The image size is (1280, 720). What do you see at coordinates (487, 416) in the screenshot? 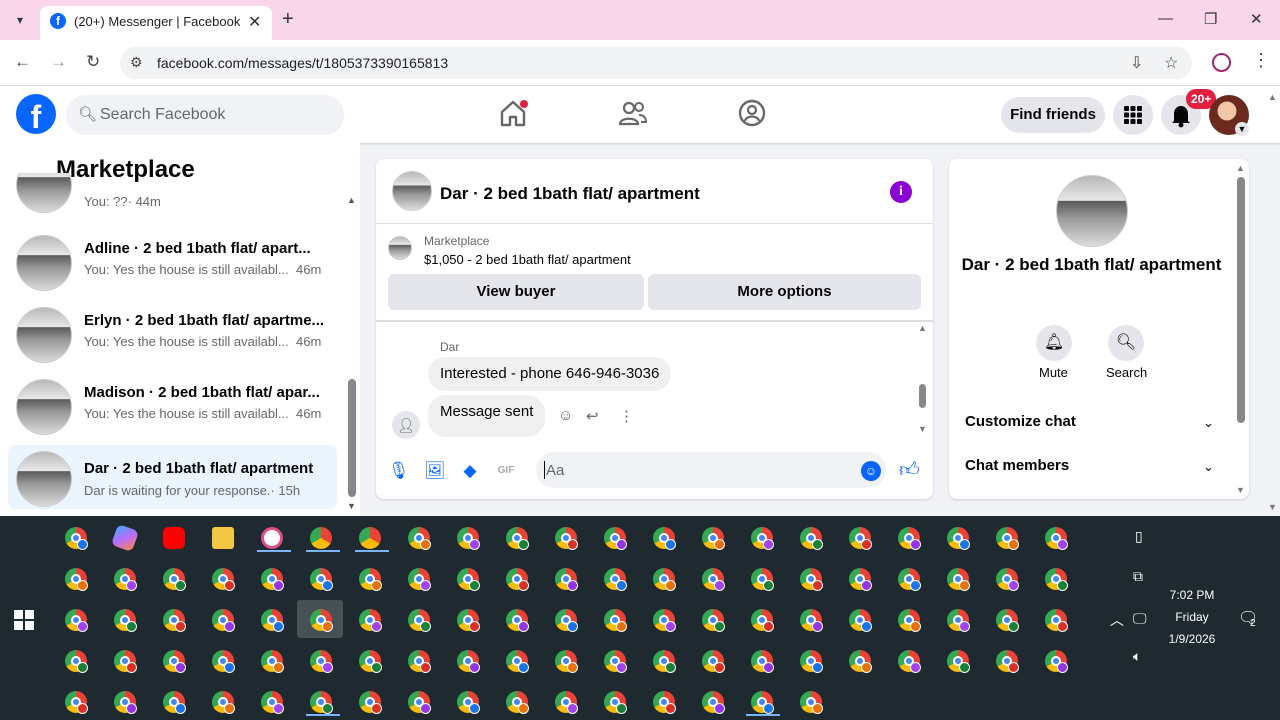
I see `message-bubble: Message sent` at bounding box center [487, 416].